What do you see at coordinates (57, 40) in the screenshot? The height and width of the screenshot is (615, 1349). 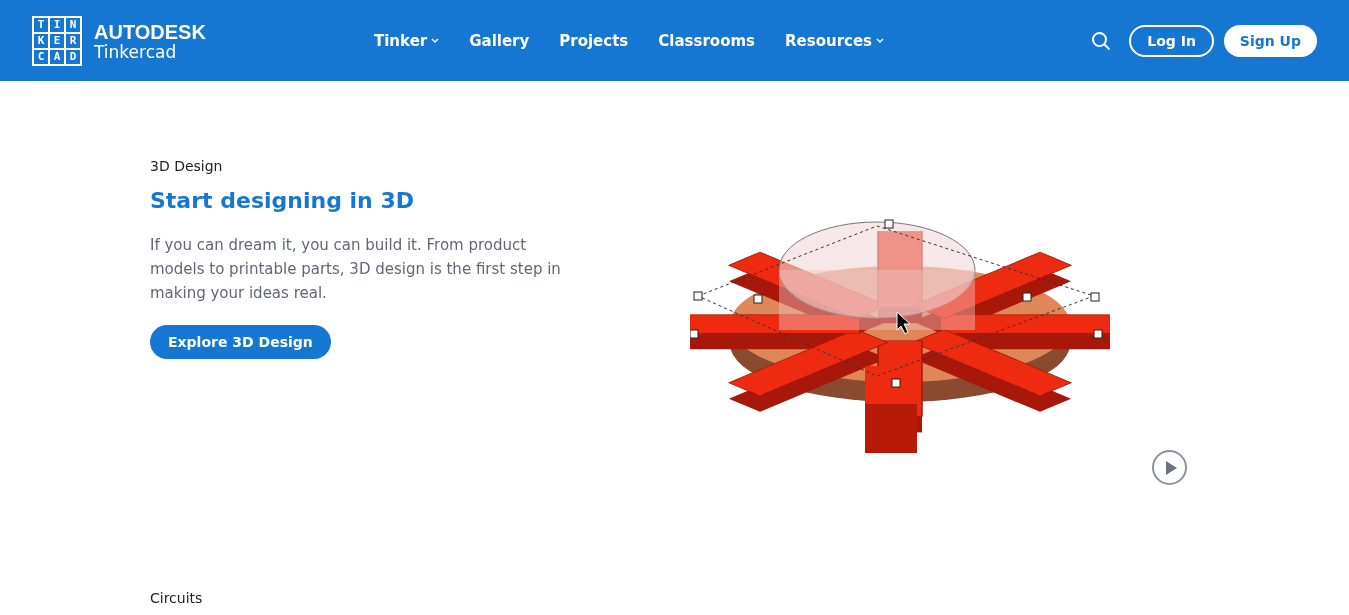 I see `logo-letter: E` at bounding box center [57, 40].